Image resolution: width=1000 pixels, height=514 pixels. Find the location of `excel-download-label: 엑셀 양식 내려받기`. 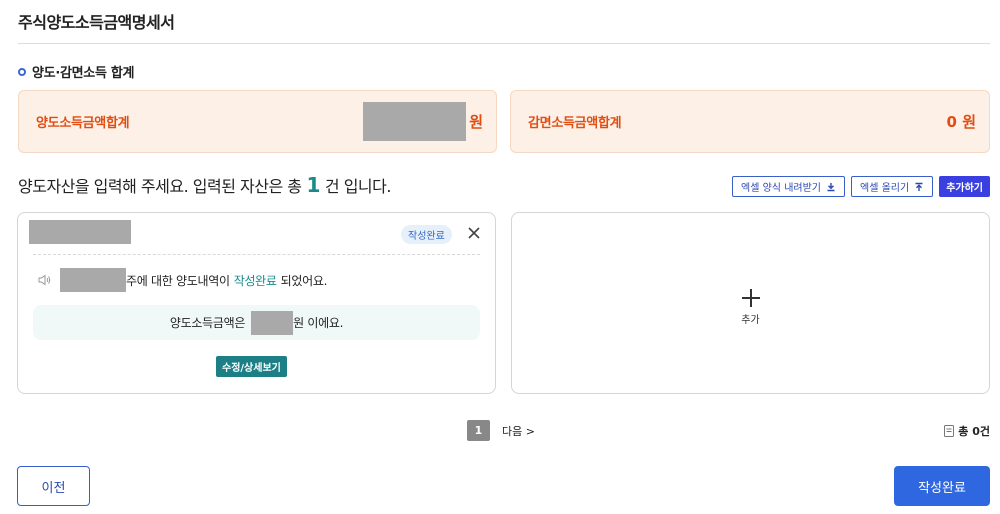

excel-download-label: 엑셀 양식 내려받기 is located at coordinates (781, 188).